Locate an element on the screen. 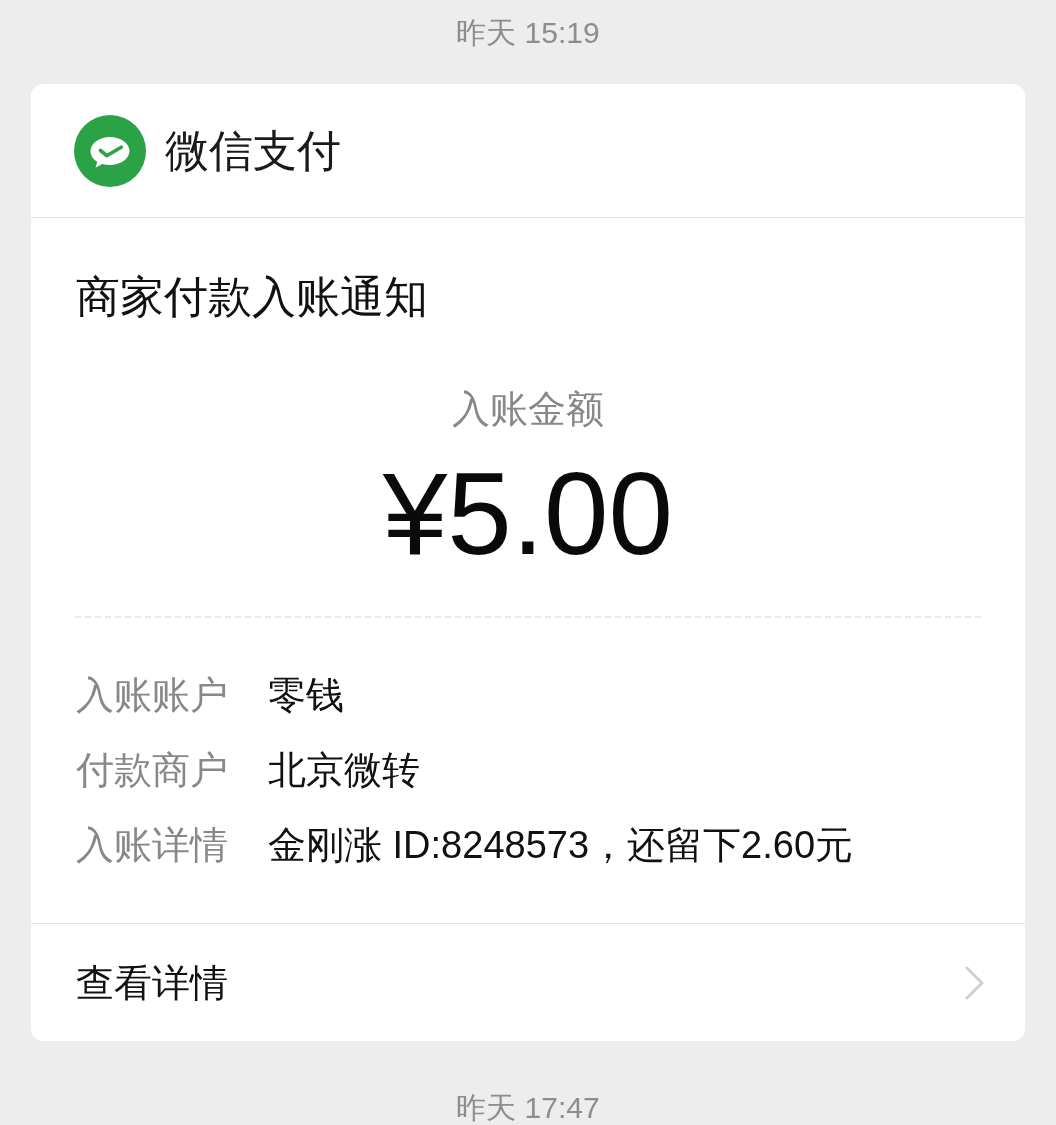  detail-label: 入账详情 is located at coordinates (152, 845).